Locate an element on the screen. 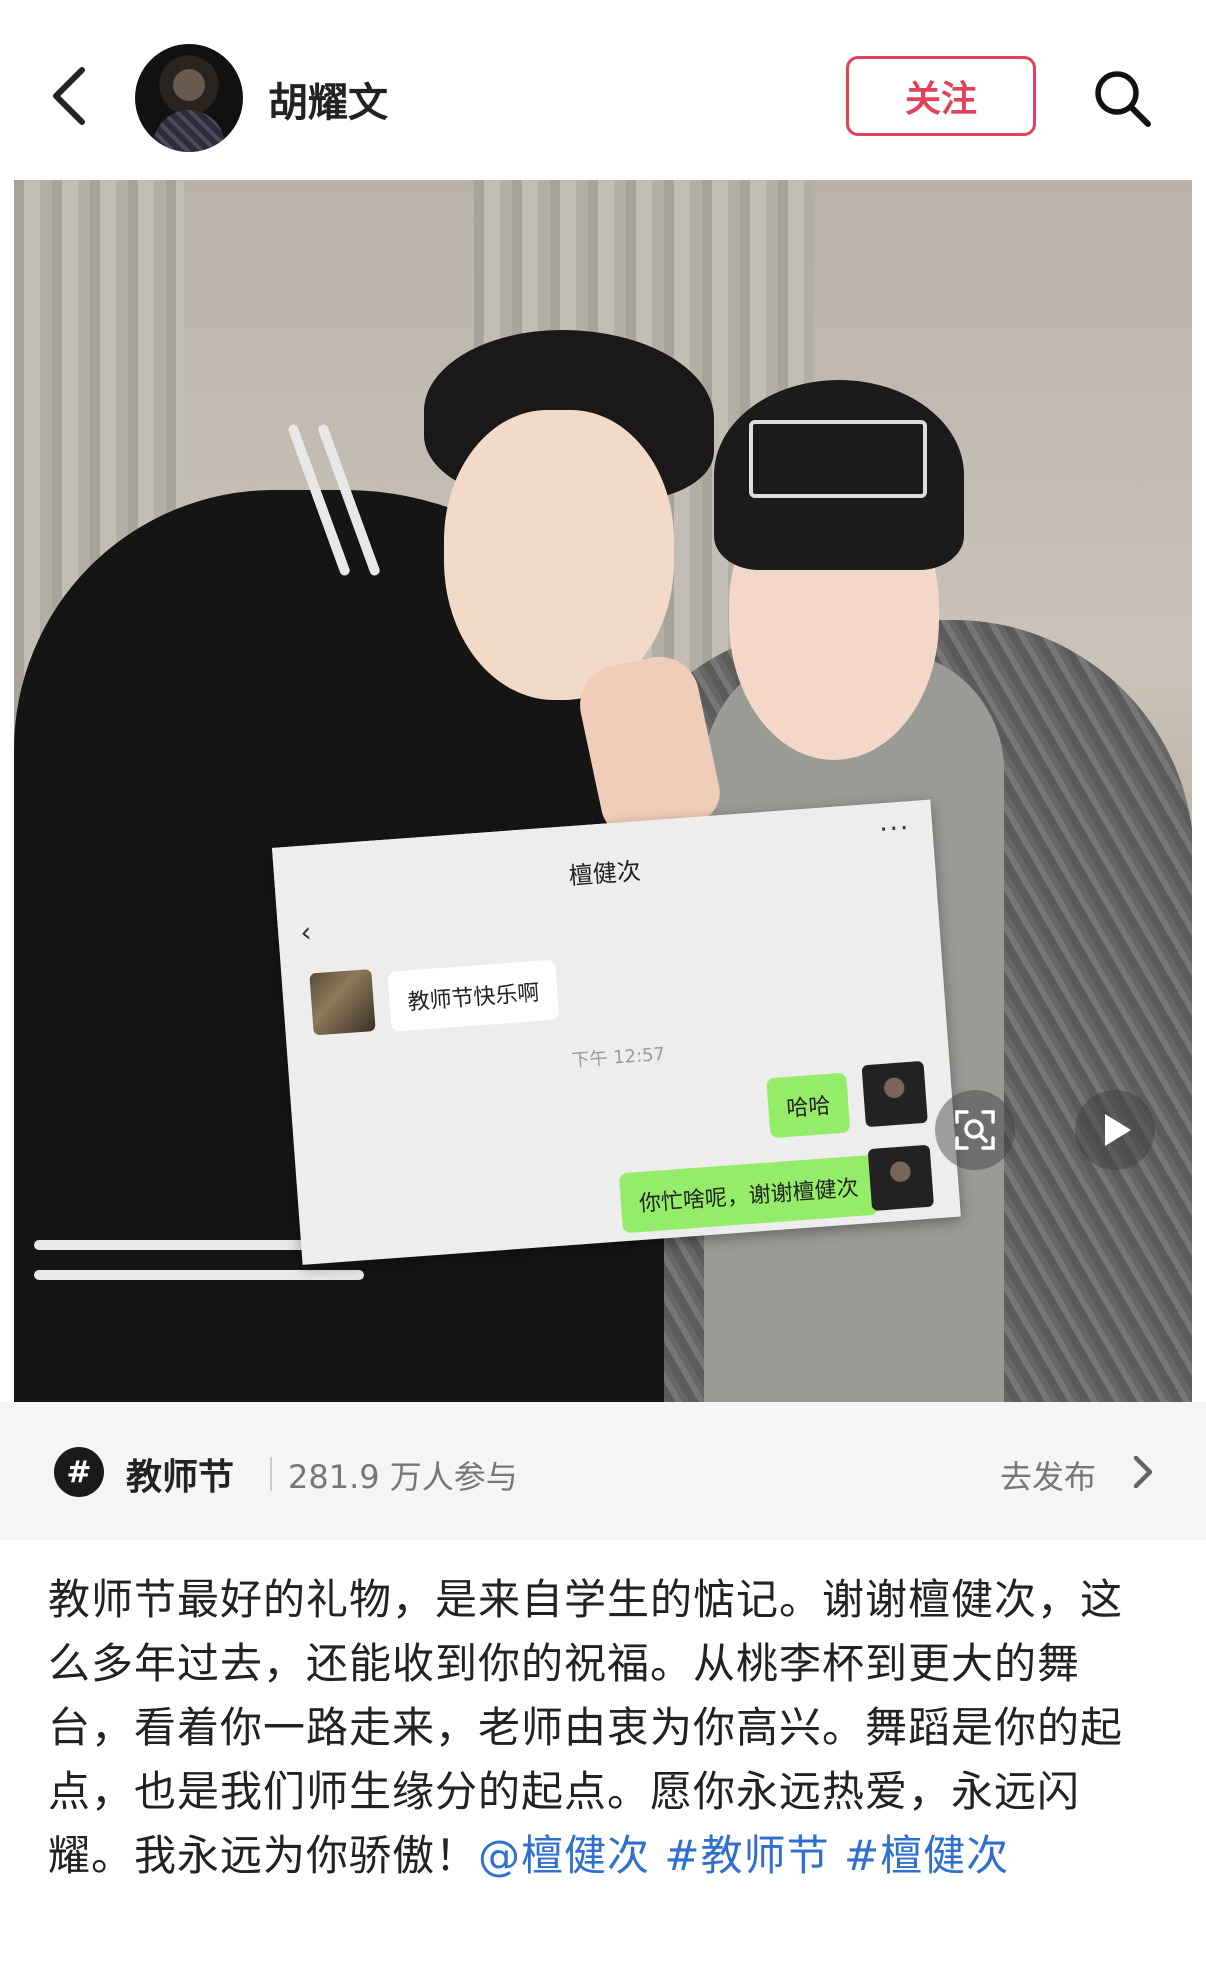  chat-bubble-outgoing: 哈哈 is located at coordinates (808, 1105).